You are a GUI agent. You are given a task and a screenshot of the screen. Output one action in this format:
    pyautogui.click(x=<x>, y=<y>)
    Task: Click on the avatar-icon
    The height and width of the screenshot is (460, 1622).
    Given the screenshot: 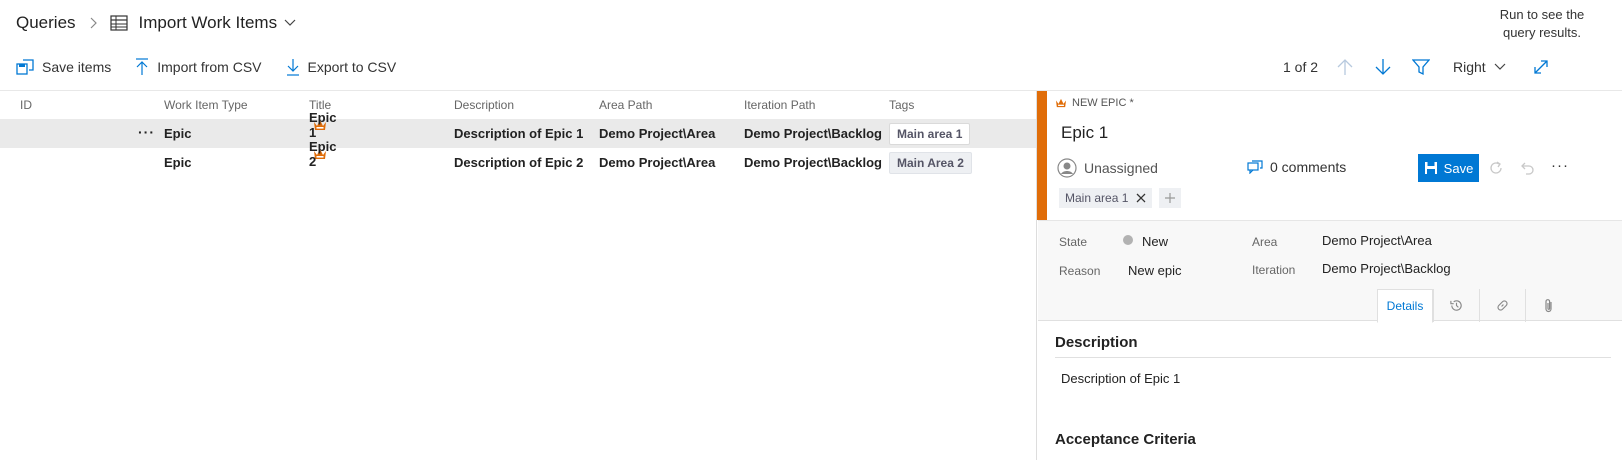 What is the action you would take?
    pyautogui.click(x=1067, y=168)
    